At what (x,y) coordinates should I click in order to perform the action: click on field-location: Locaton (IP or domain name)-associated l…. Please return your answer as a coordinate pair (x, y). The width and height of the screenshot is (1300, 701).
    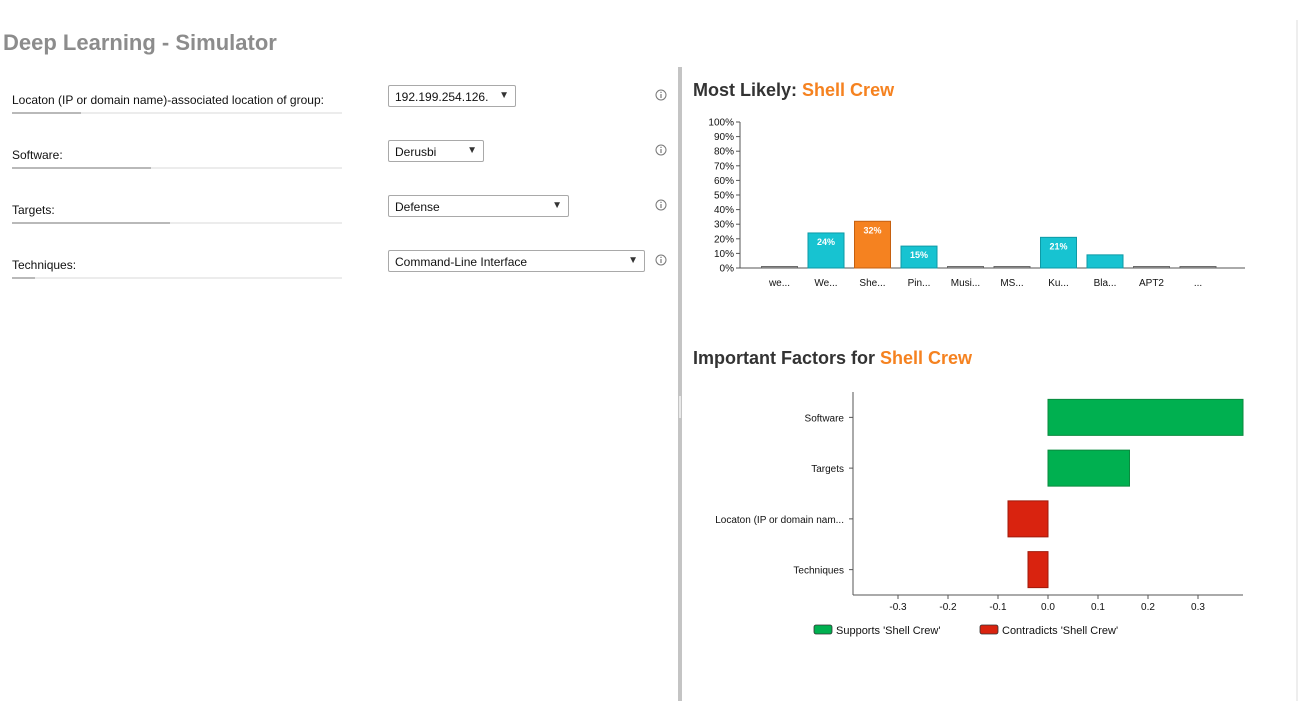
    Looking at the image, I should click on (342, 105).